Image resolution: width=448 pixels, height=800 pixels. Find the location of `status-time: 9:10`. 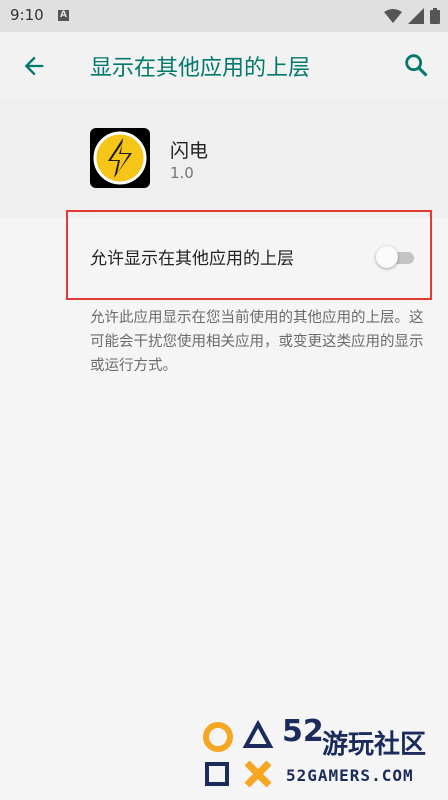

status-time: 9:10 is located at coordinates (27, 15).